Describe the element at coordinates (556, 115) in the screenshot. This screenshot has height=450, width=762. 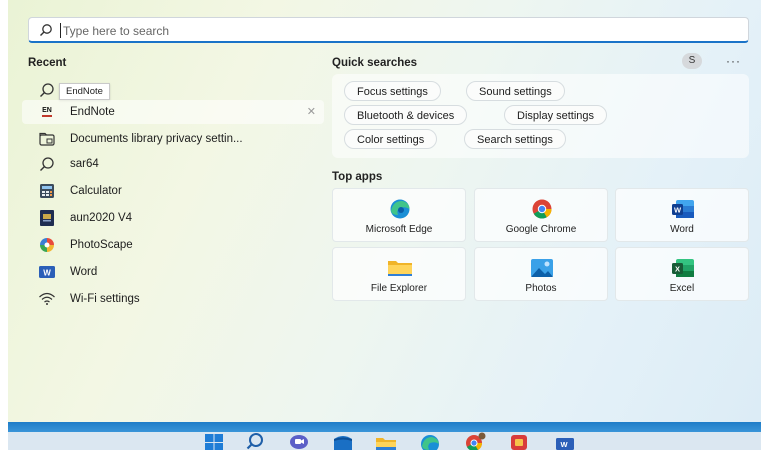
I see `chip-display-settings: Display settings` at that location.